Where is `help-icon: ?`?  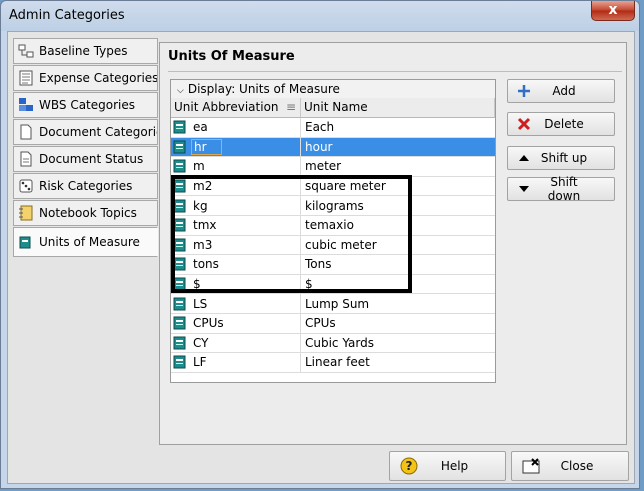 help-icon: ? is located at coordinates (409, 466).